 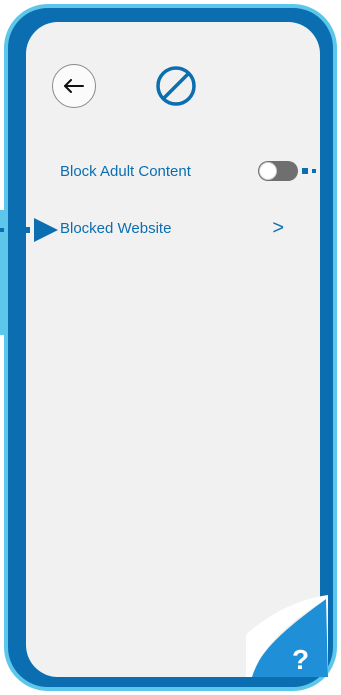 I want to click on chevron-right-icon: >, so click(x=278, y=227).